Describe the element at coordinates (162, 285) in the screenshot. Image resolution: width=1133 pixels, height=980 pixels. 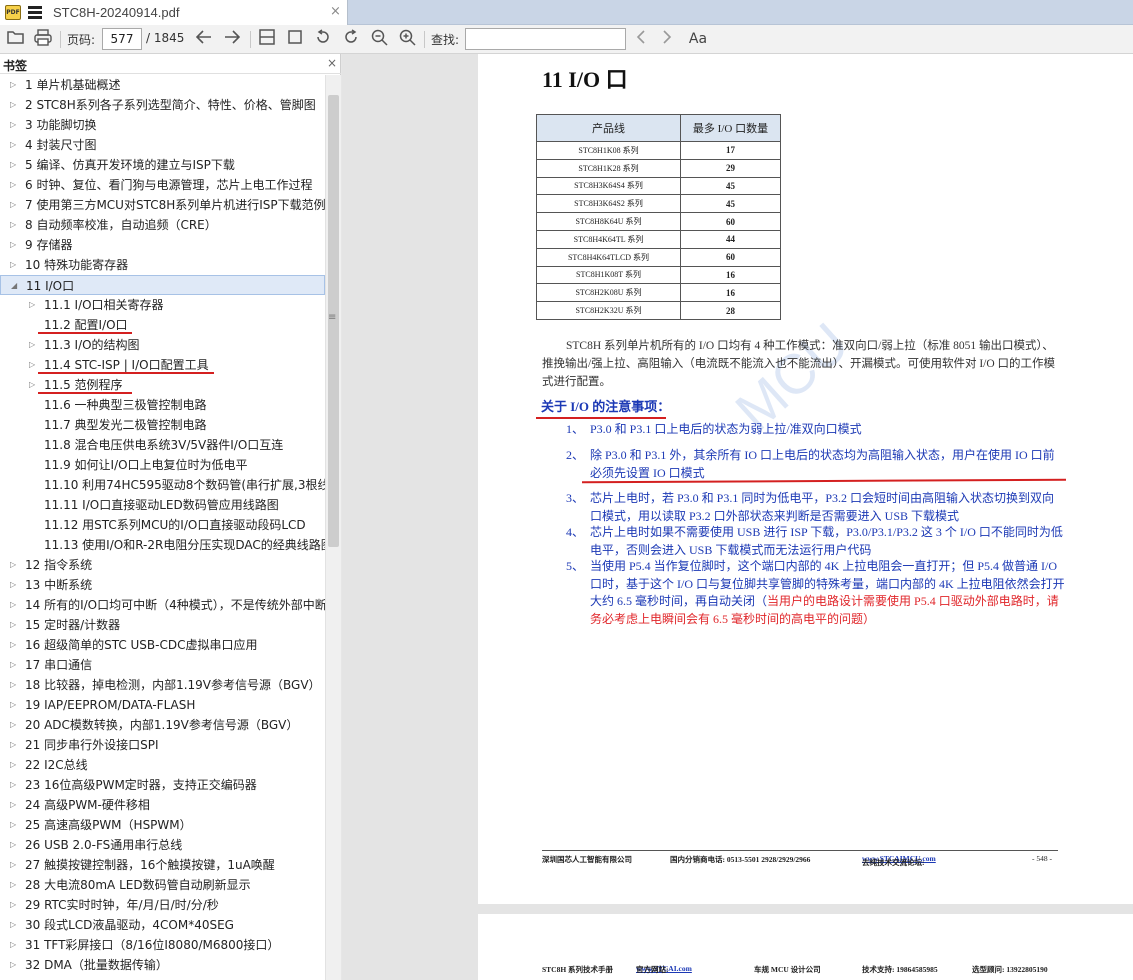
I see `bookmark-item: ◢ 11 I/O口` at that location.